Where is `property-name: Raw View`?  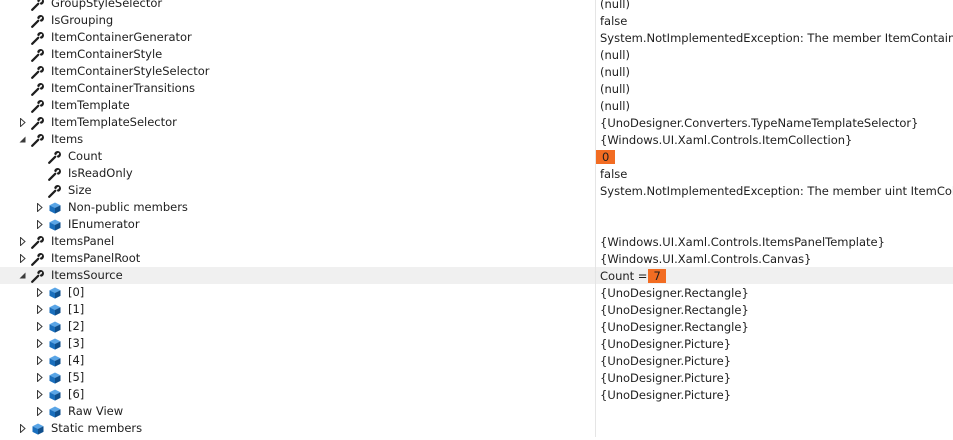
property-name: Raw View is located at coordinates (96, 411).